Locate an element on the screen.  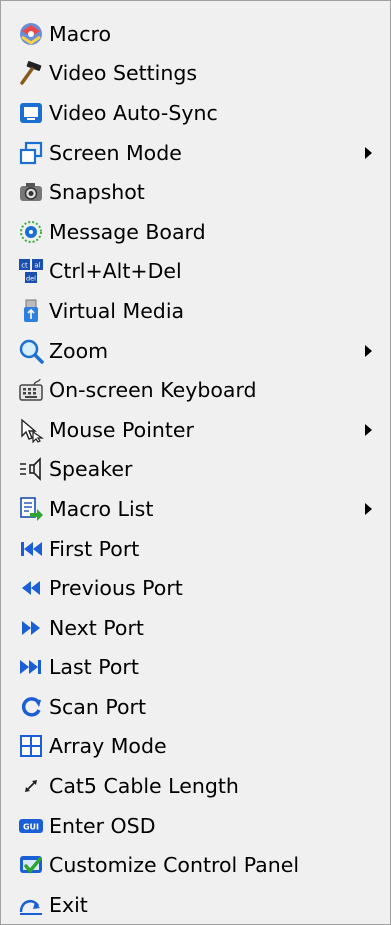
osd-icon: GUI is located at coordinates (31, 826).